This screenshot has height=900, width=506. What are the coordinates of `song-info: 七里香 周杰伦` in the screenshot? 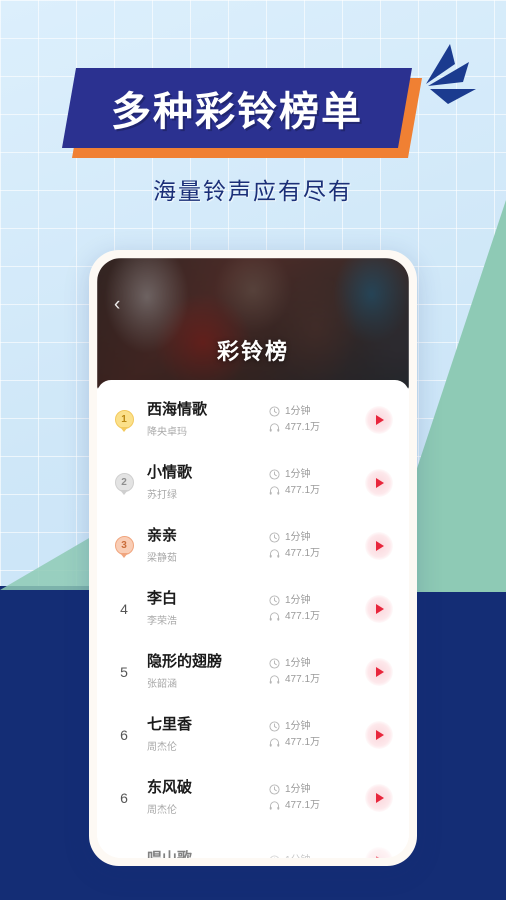 It's located at (204, 734).